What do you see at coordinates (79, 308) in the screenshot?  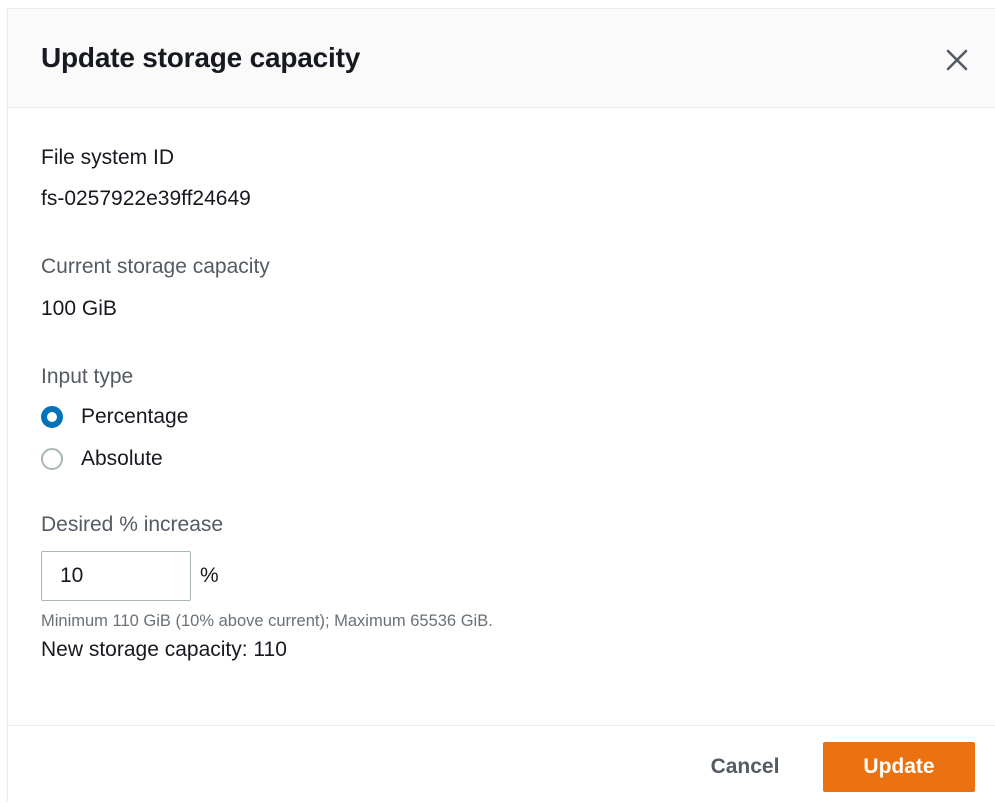 I see `current-capacity-value: 100 GiB` at bounding box center [79, 308].